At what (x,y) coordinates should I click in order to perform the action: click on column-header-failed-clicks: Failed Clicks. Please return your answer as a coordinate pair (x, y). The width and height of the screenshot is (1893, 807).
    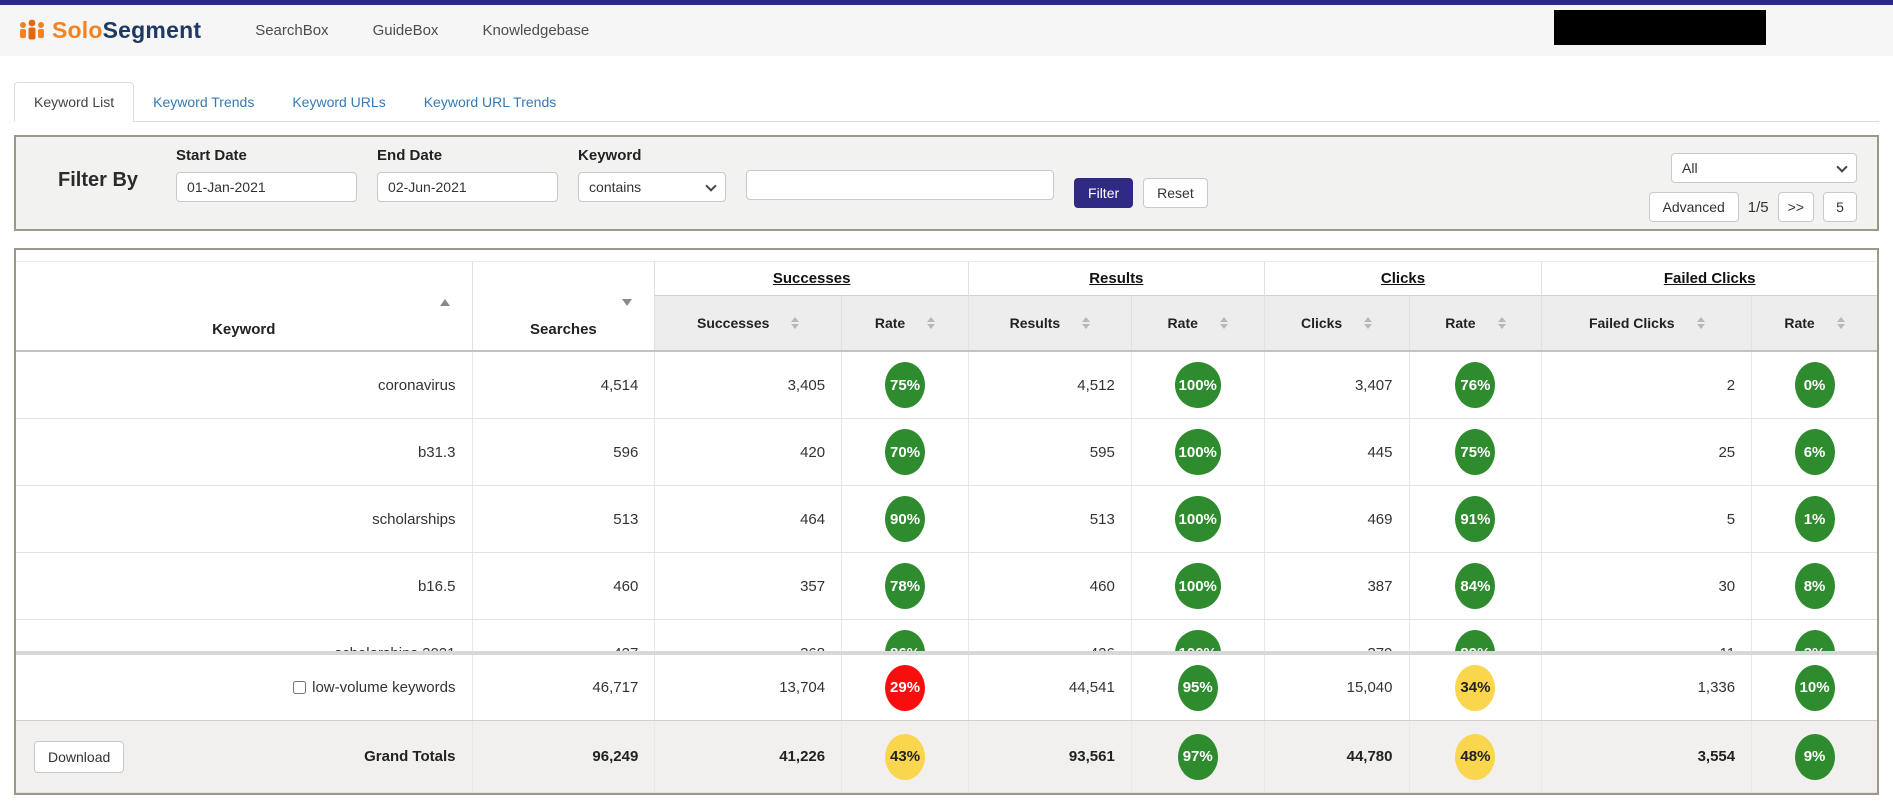
    Looking at the image, I should click on (1646, 322).